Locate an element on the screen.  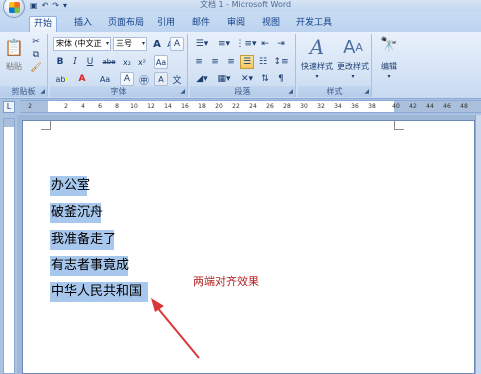
font-size-select: 三号 ▾ is located at coordinates (130, 44).